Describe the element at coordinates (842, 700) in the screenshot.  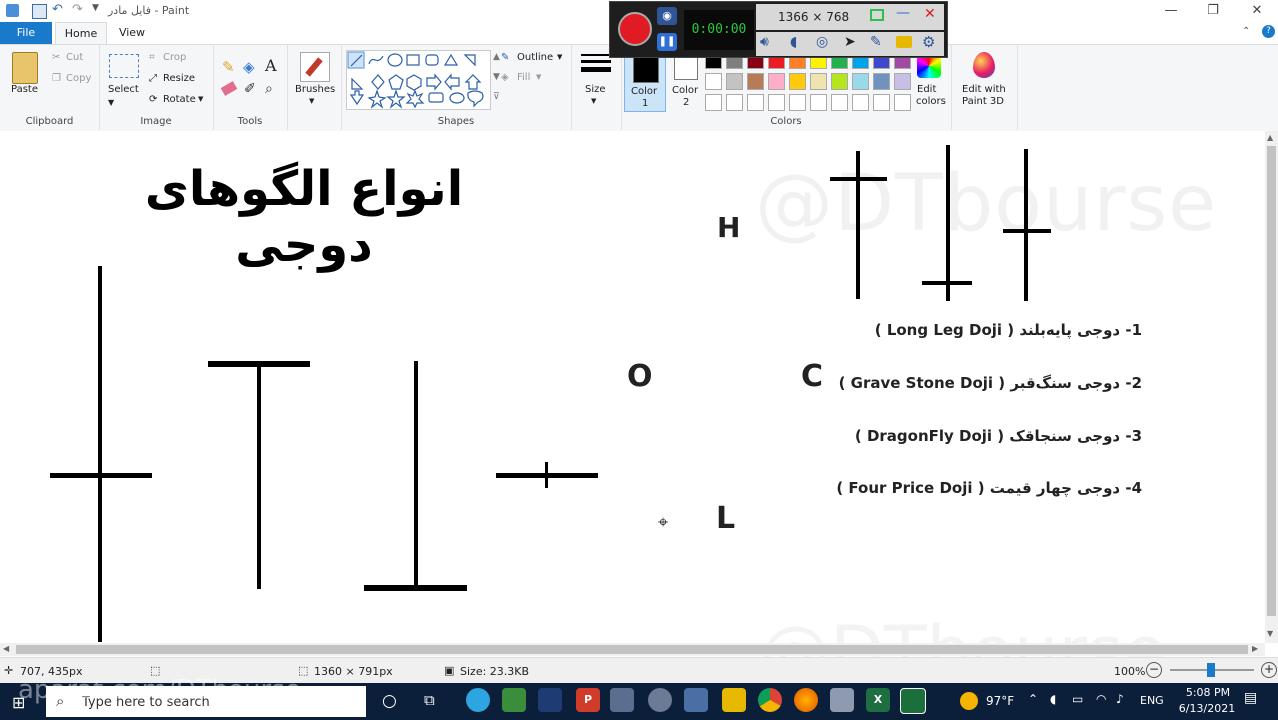
I see `app-icon-settings` at that location.